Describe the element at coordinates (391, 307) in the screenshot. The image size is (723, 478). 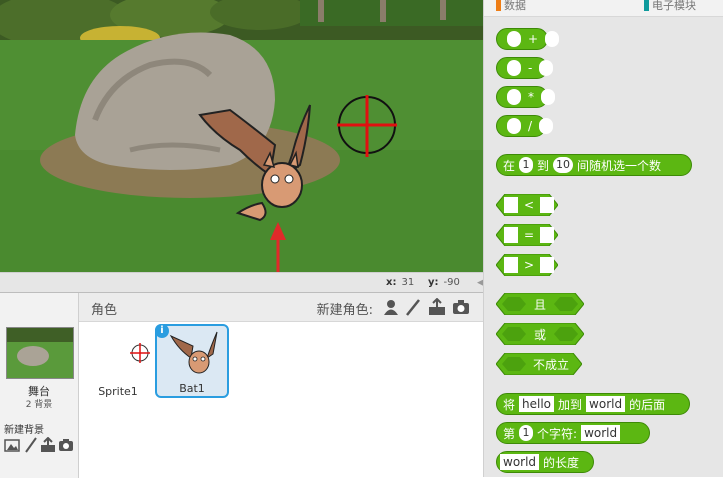
I see `sprite-library-icon` at that location.